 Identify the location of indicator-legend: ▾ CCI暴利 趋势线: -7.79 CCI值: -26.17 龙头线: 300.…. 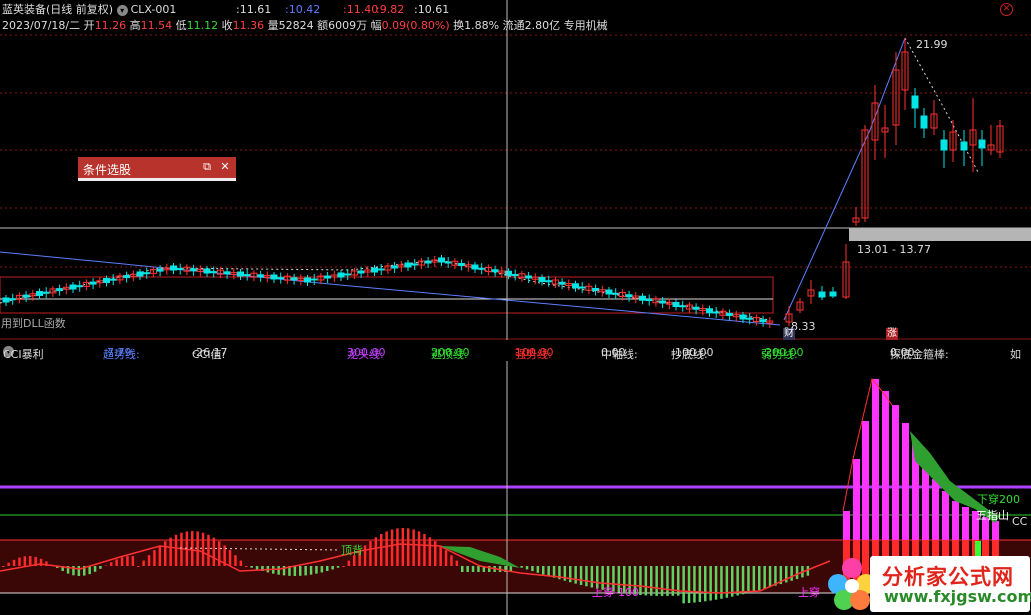
(512, 353).